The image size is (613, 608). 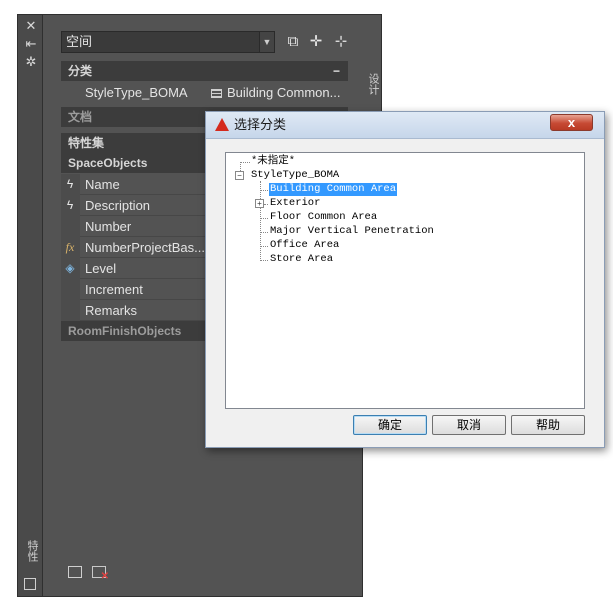 I want to click on palette-title-strip: ✕ ⇤ ✲ 特性, so click(x=30, y=305).